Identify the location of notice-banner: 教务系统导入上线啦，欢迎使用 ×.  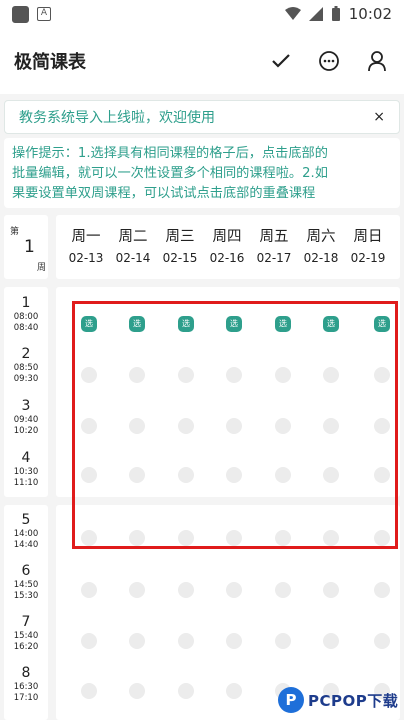
(202, 117).